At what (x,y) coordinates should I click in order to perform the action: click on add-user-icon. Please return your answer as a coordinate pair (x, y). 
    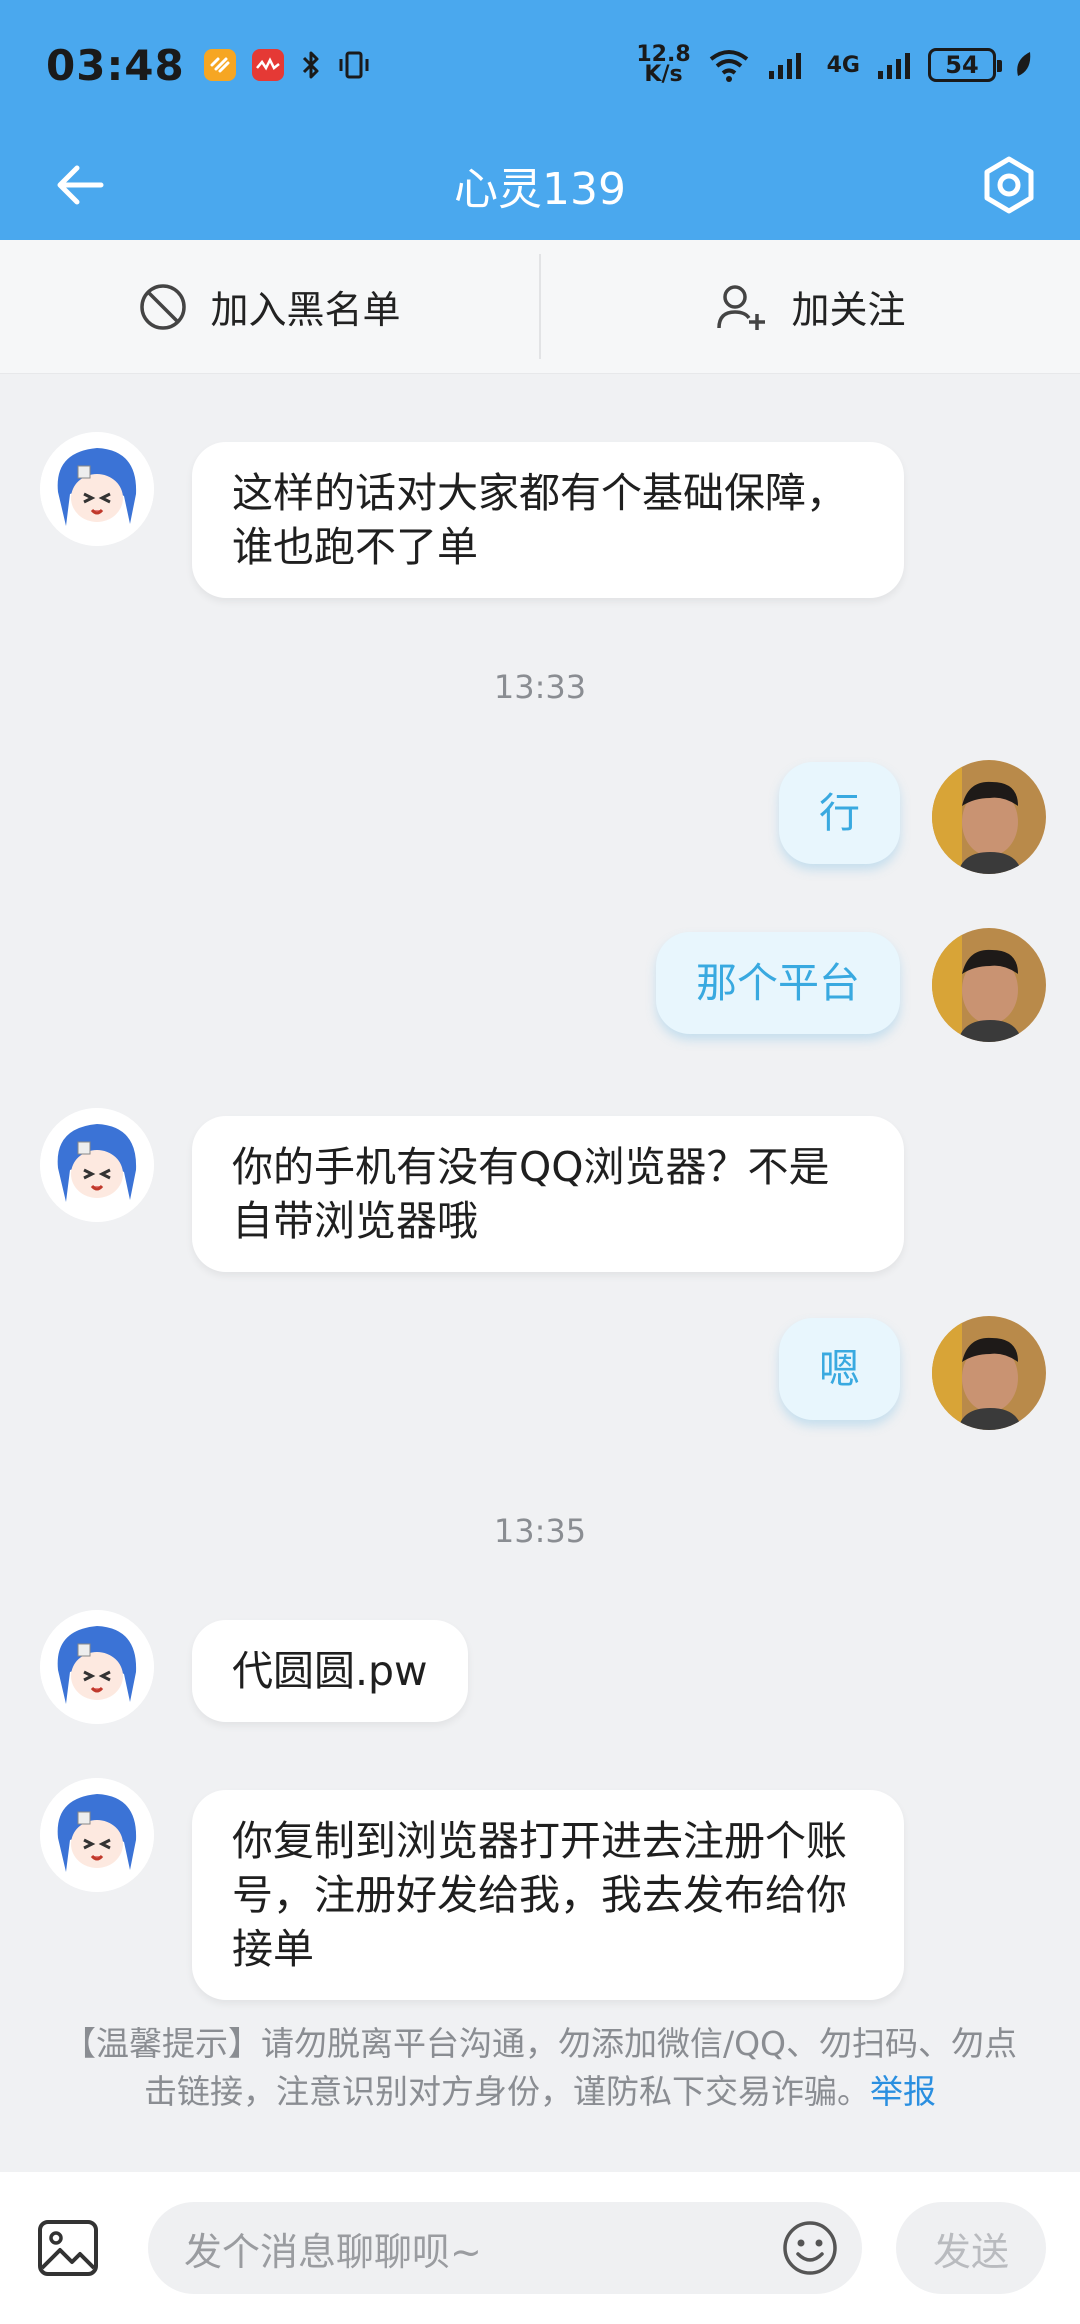
    Looking at the image, I should click on (741, 307).